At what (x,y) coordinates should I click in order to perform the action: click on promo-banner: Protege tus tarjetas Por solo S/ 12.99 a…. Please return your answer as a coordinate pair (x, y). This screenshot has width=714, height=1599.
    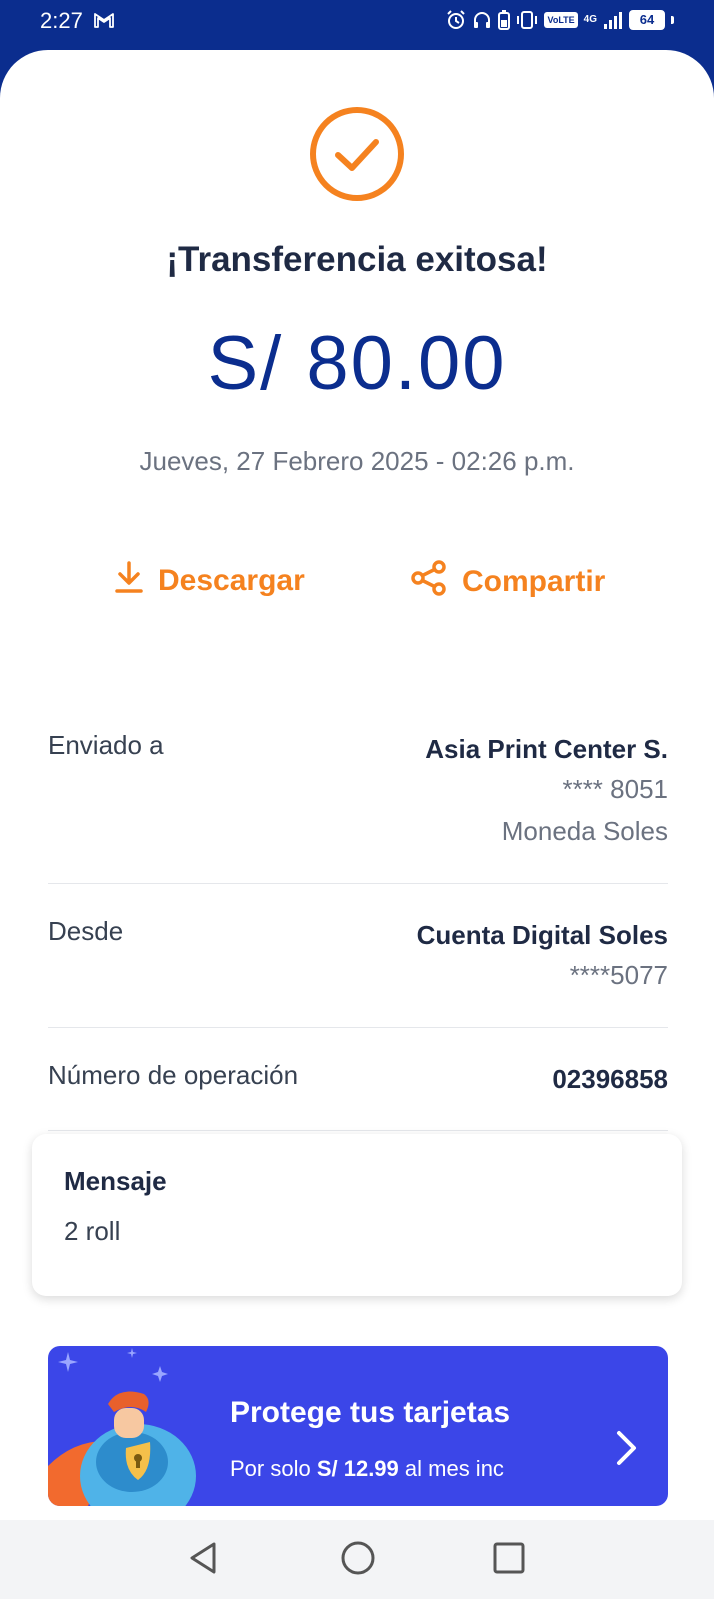
    Looking at the image, I should click on (358, 1426).